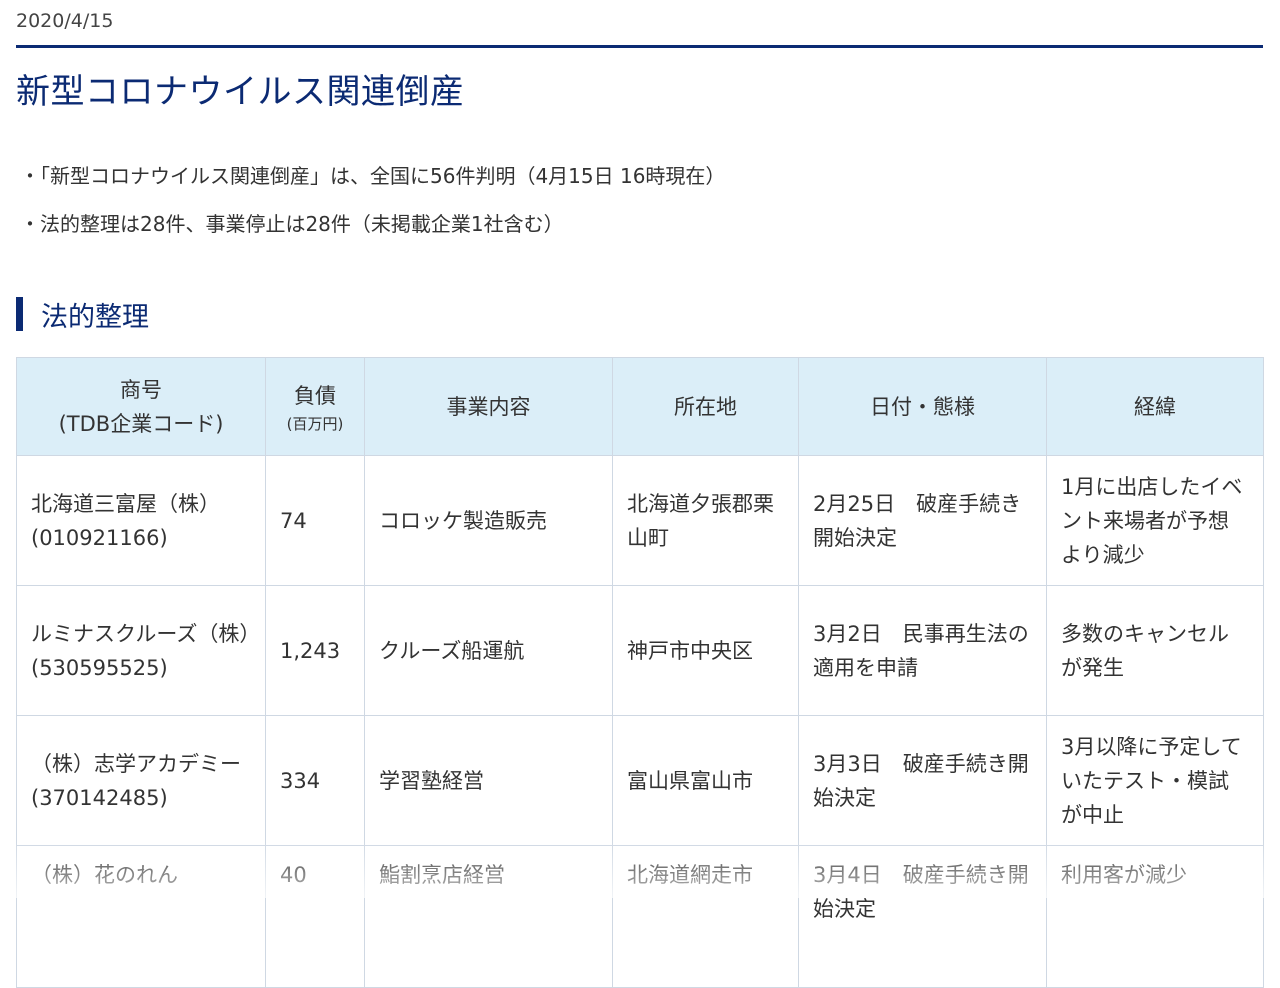 This screenshot has height=988, width=1280. What do you see at coordinates (639, 46) in the screenshot?
I see `title-divider` at bounding box center [639, 46].